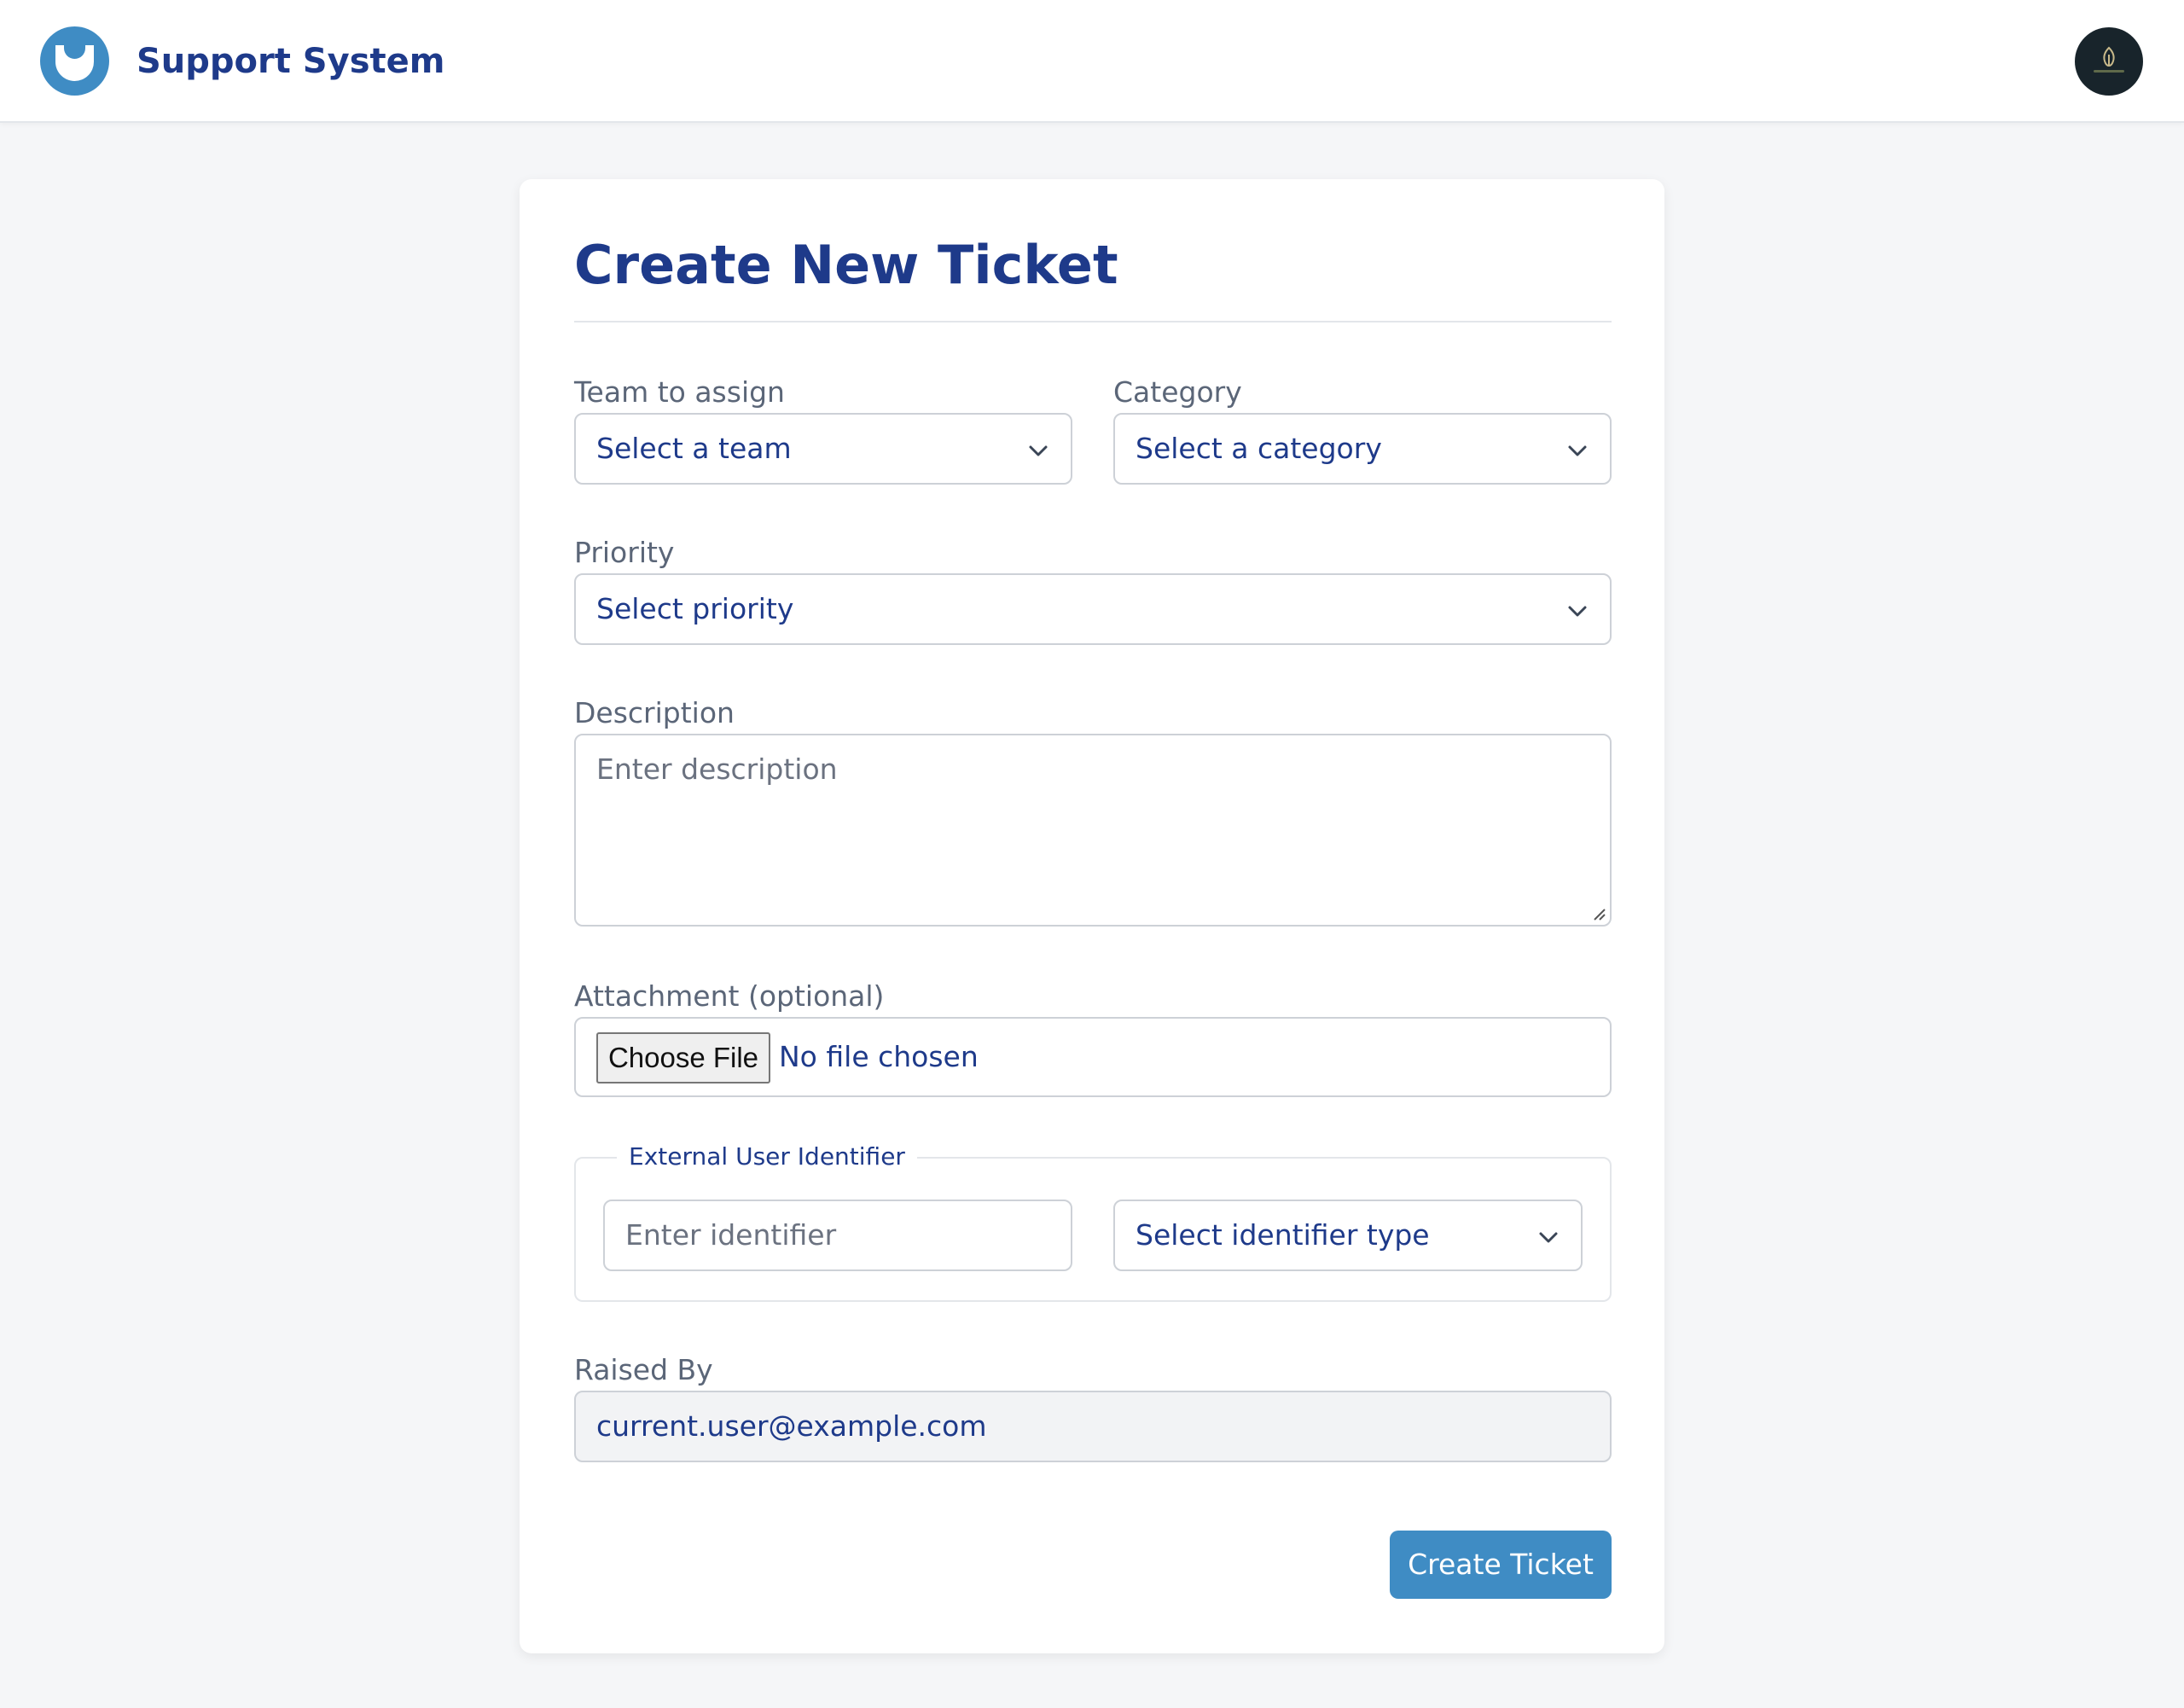  What do you see at coordinates (1283, 1235) in the screenshot?
I see `identifier-type-value: Select identifier type` at bounding box center [1283, 1235].